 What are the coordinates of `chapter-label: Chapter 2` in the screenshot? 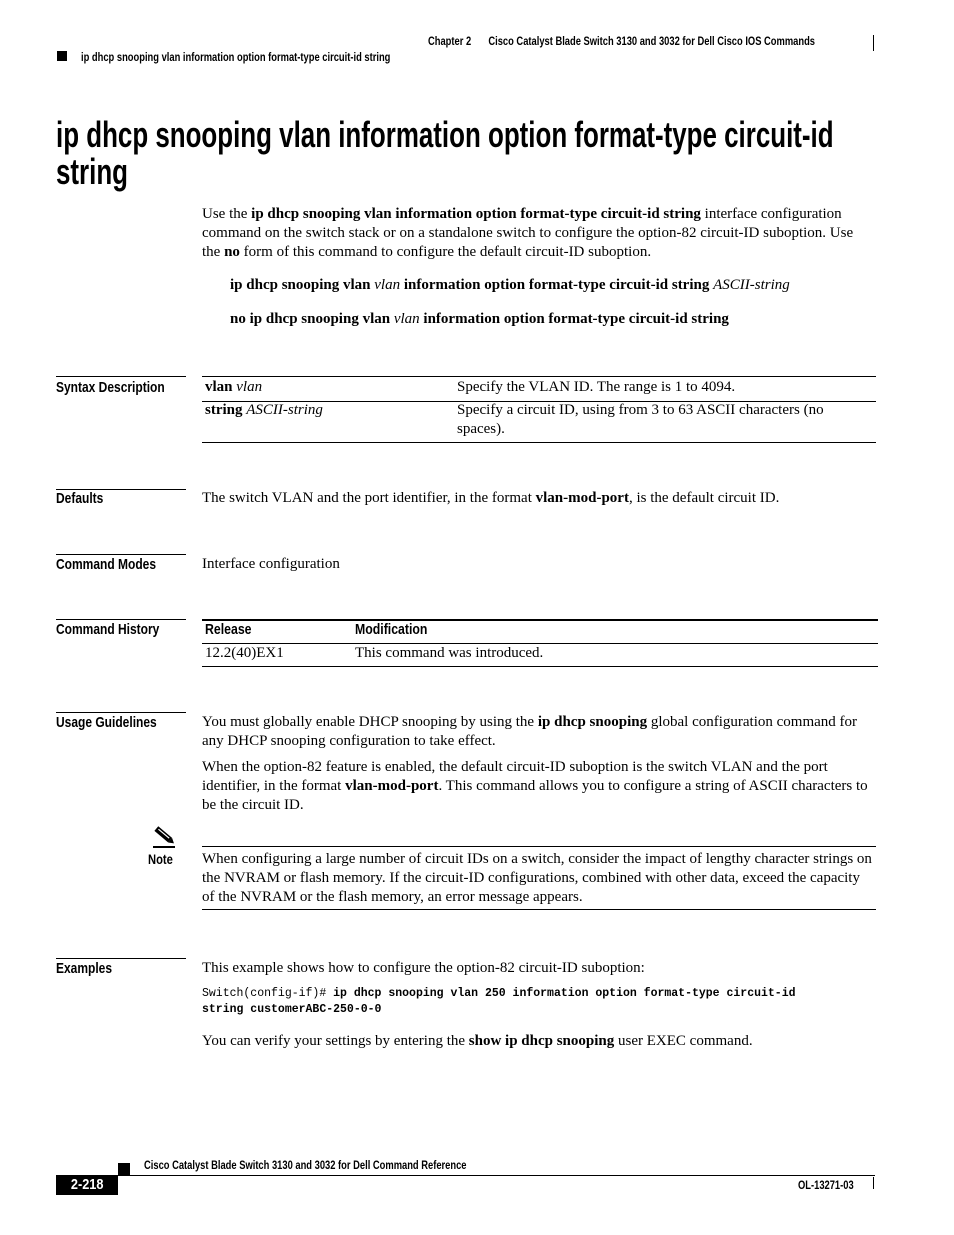 It's located at (450, 41).